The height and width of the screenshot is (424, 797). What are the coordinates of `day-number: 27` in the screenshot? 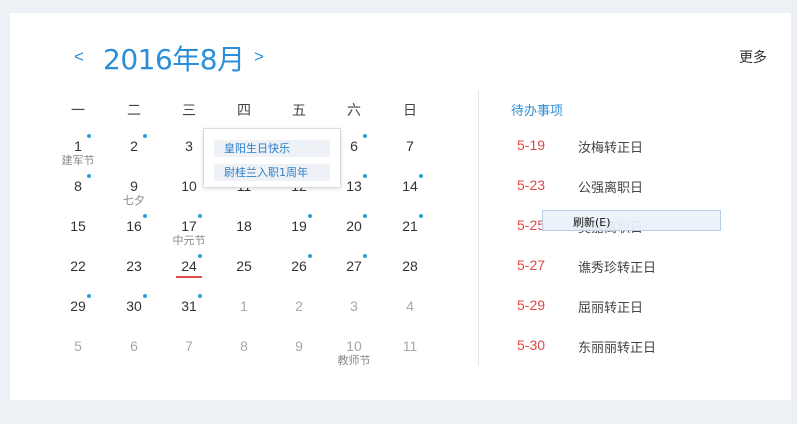 It's located at (354, 266).